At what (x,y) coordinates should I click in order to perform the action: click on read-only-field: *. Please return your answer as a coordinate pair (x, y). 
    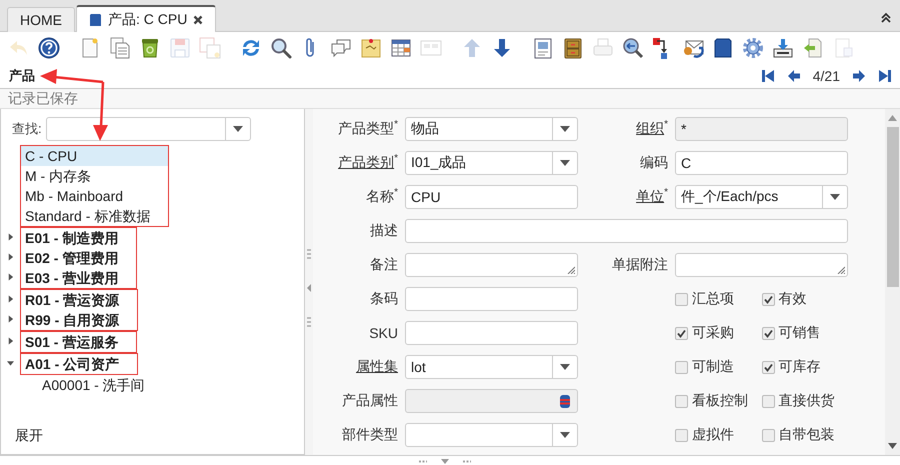
    Looking at the image, I should click on (761, 129).